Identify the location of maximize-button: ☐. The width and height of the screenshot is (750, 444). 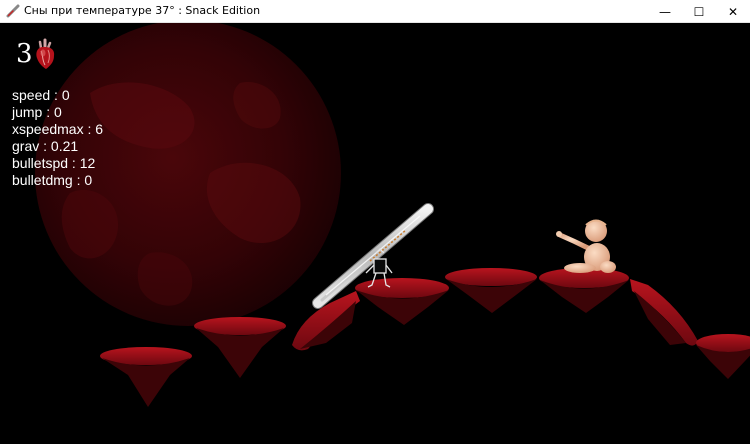
(699, 11).